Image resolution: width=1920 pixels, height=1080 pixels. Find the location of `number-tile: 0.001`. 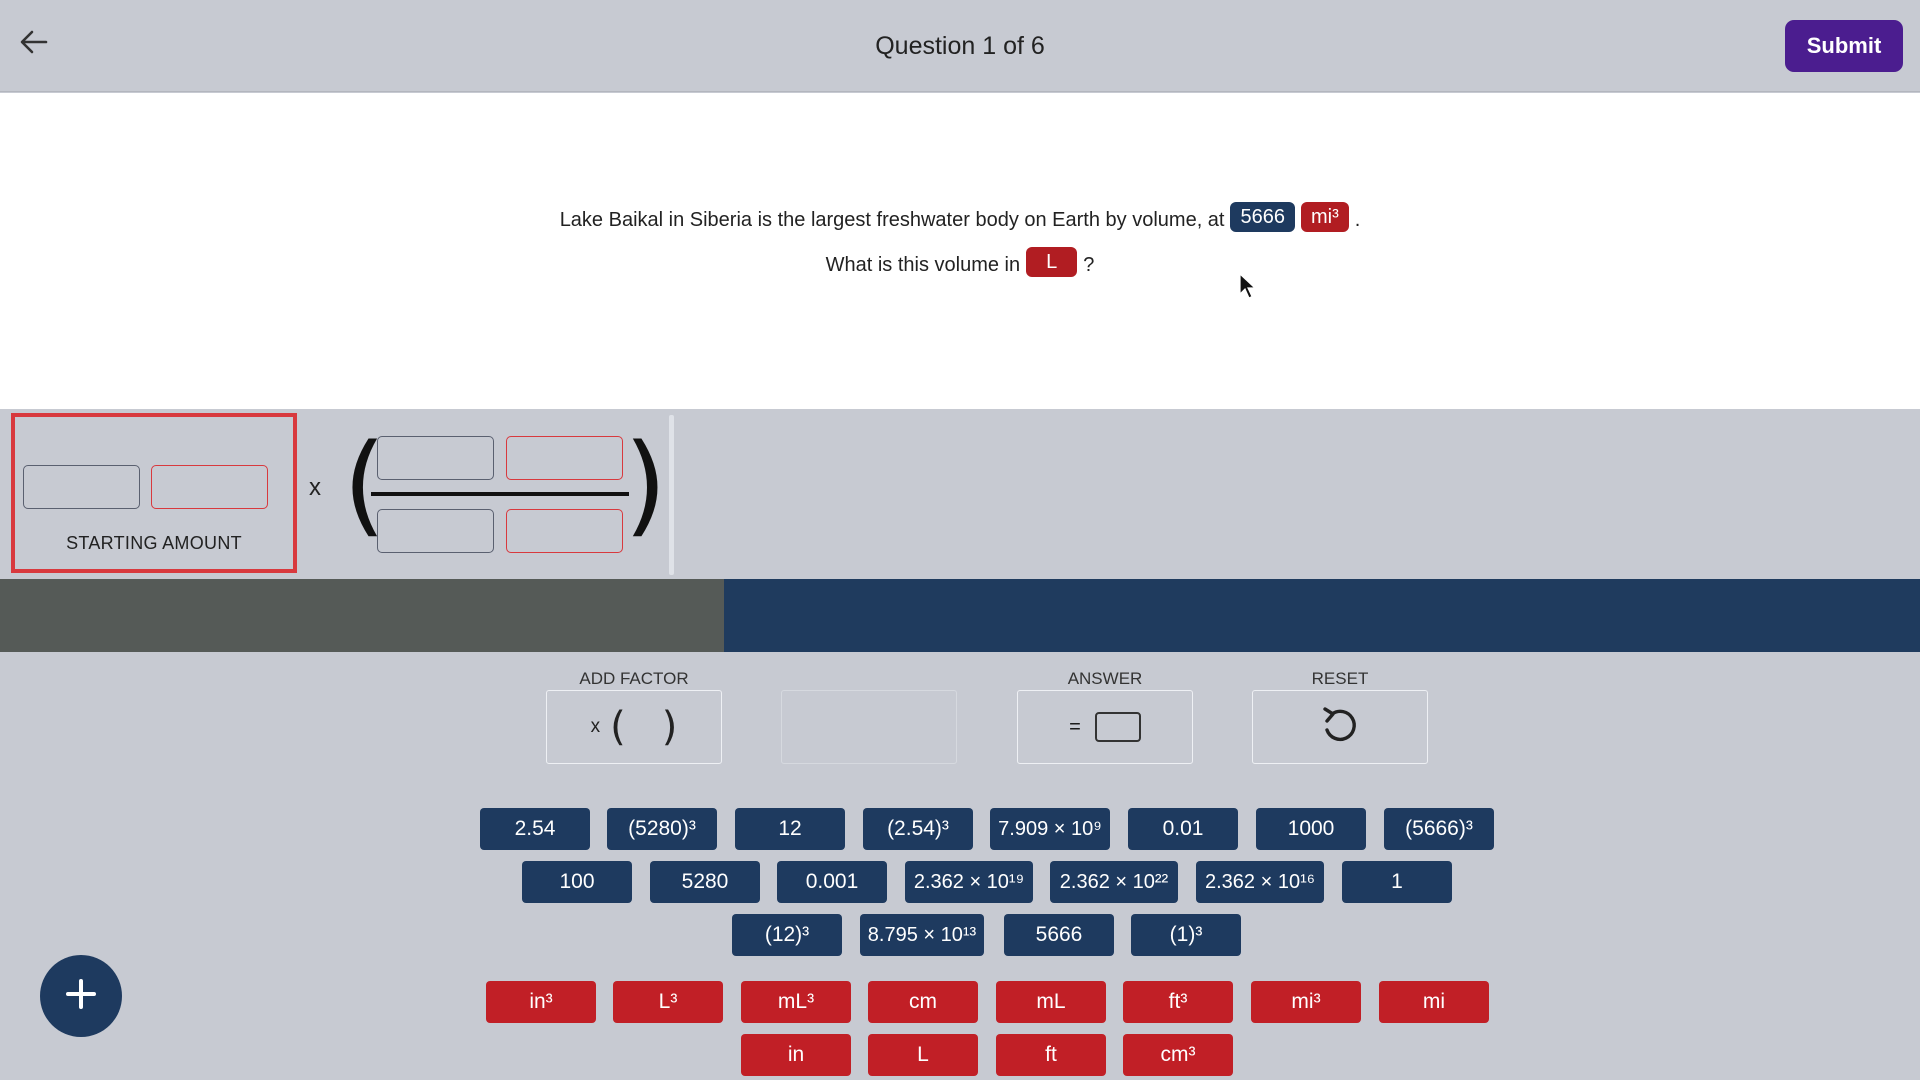

number-tile: 0.001 is located at coordinates (832, 882).